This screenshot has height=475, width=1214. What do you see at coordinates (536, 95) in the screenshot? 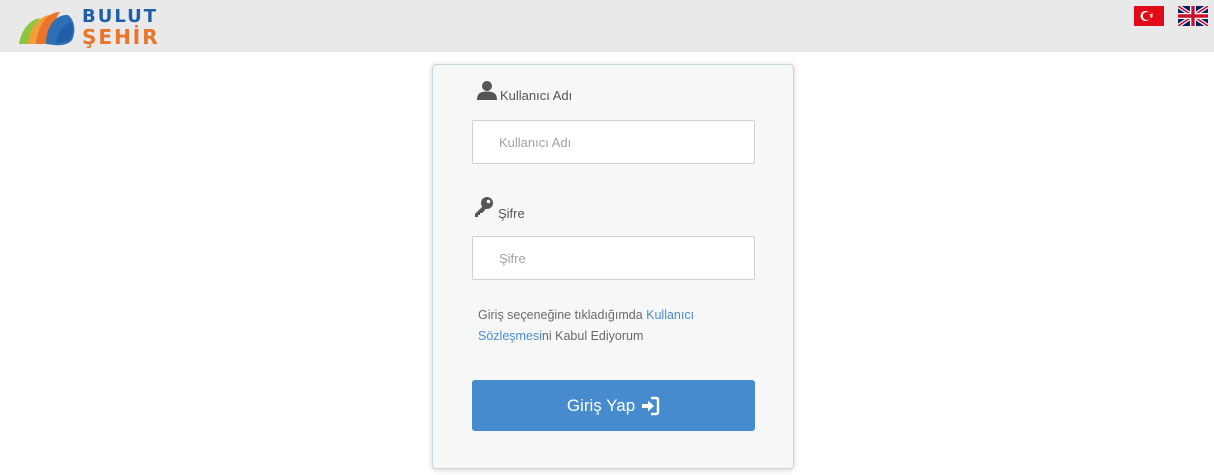
I see `username-label-text: Kullanıcı Adı` at bounding box center [536, 95].